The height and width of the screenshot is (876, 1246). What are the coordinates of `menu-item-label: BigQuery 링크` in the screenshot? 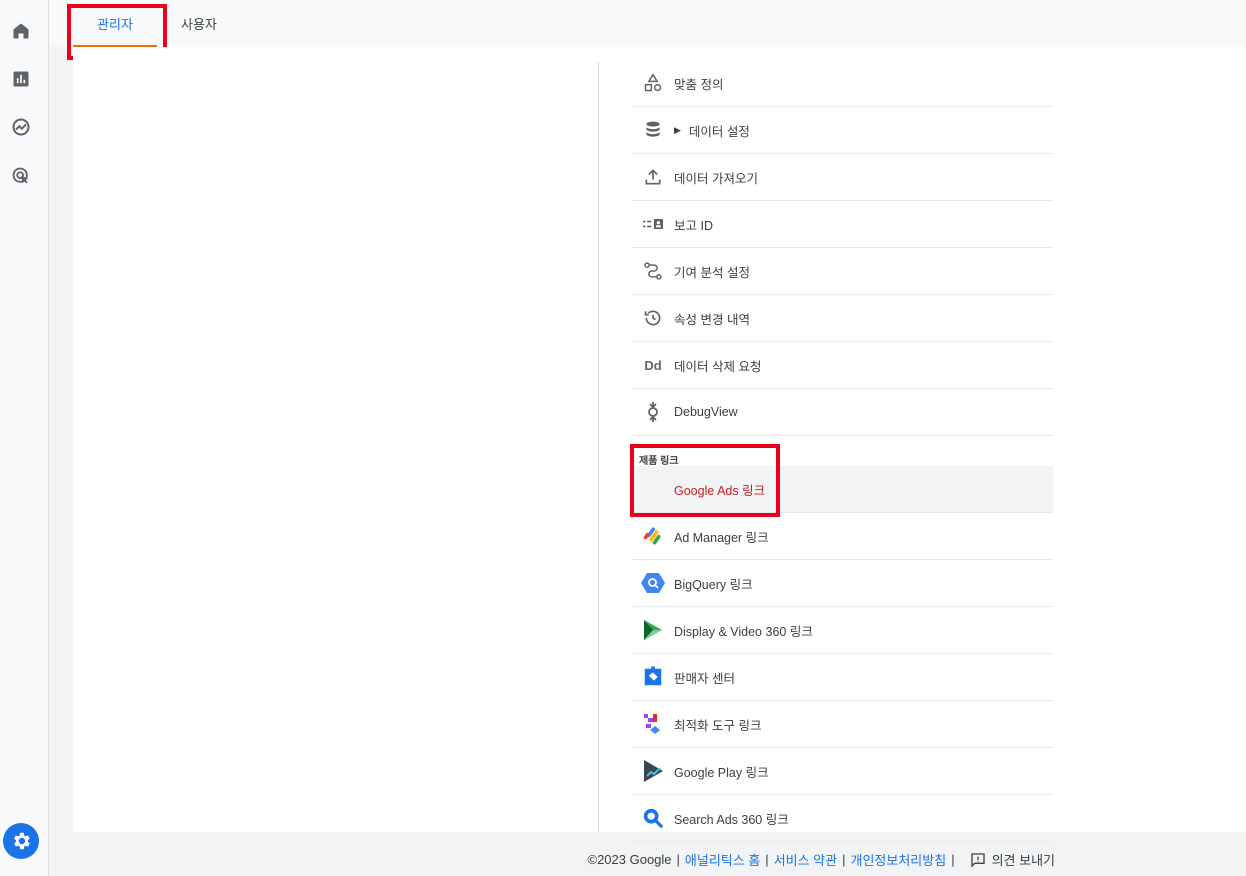 It's located at (713, 584).